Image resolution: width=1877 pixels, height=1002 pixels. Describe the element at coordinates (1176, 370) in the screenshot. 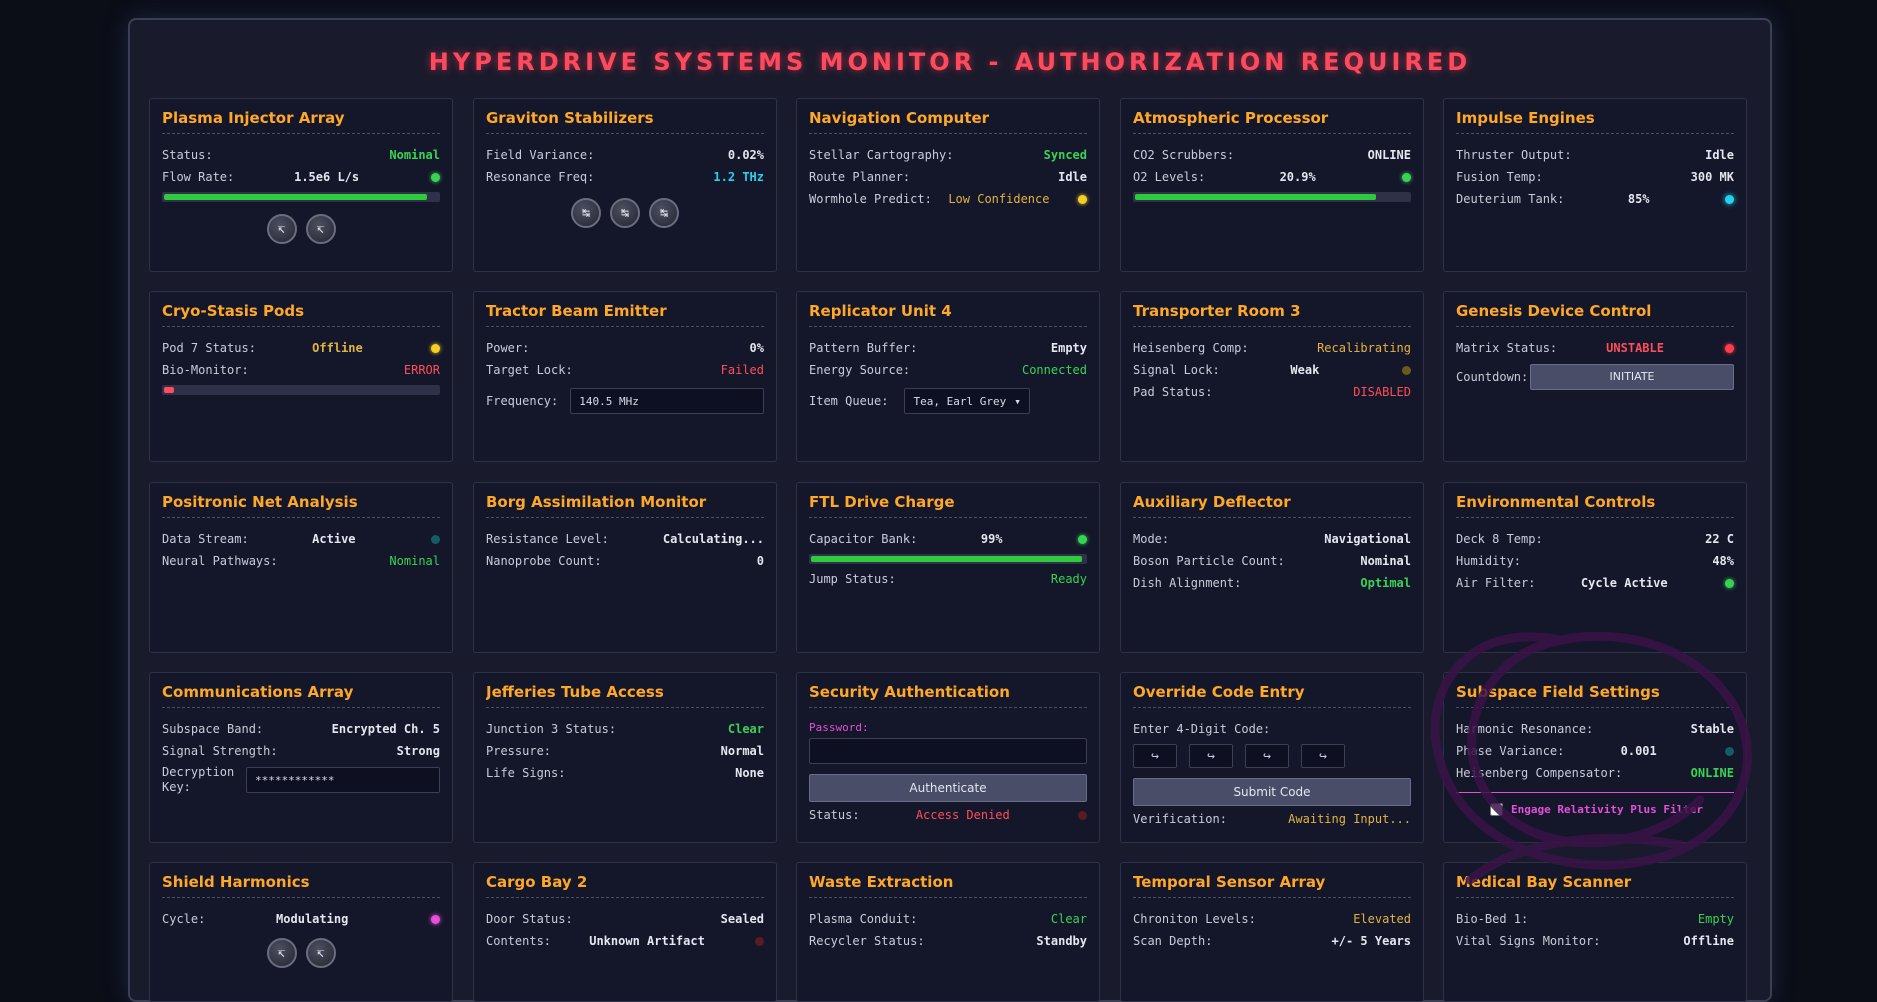

I see `signal-lock-label: Signal Lock:` at that location.